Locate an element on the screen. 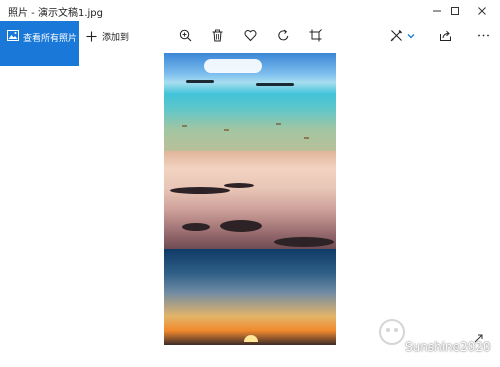  crop-button is located at coordinates (315, 35).